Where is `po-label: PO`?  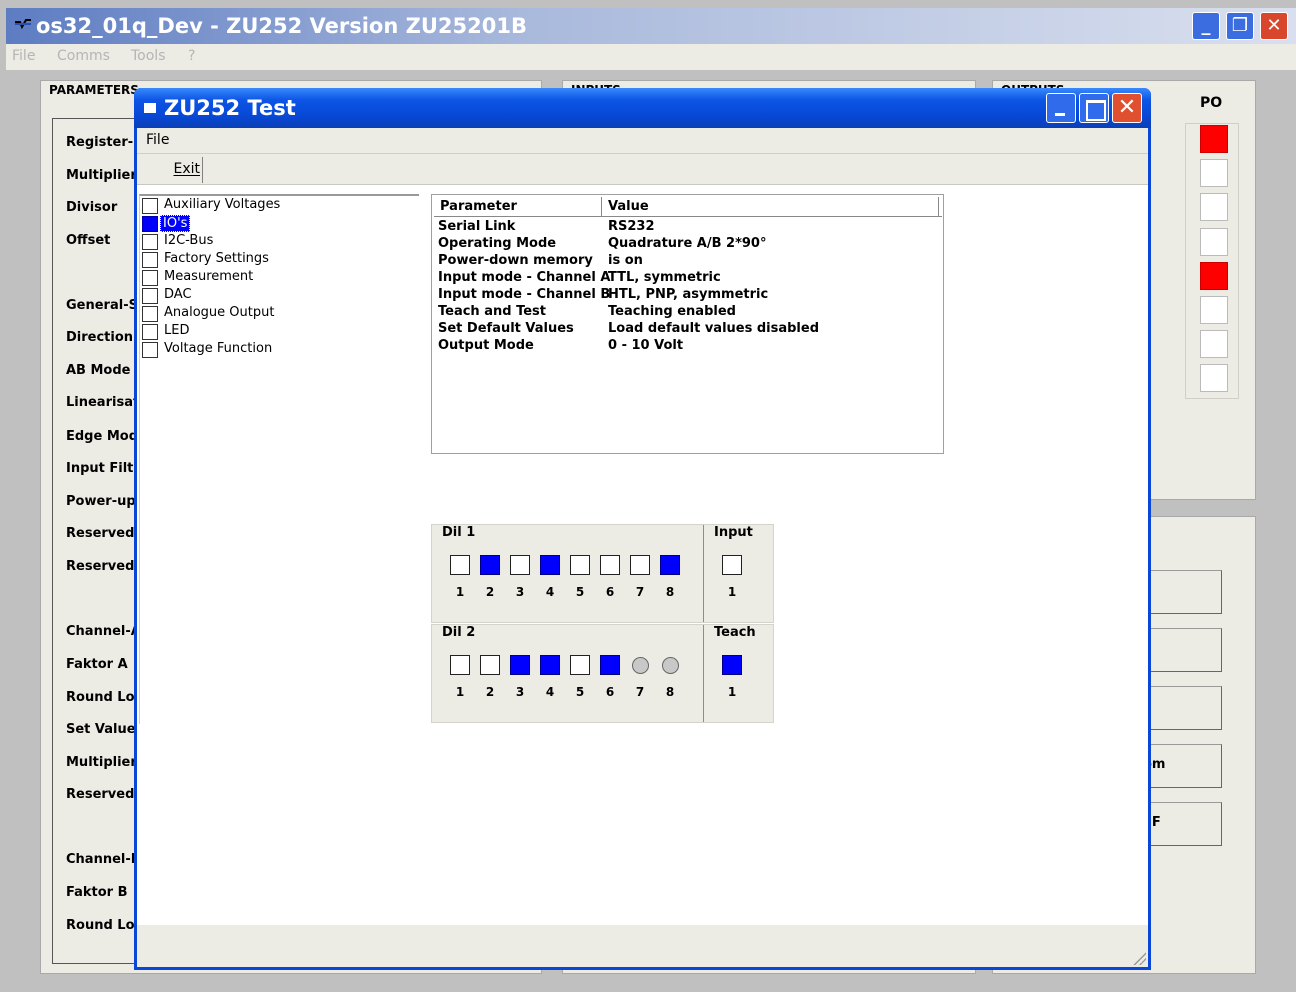 po-label: PO is located at coordinates (1211, 103).